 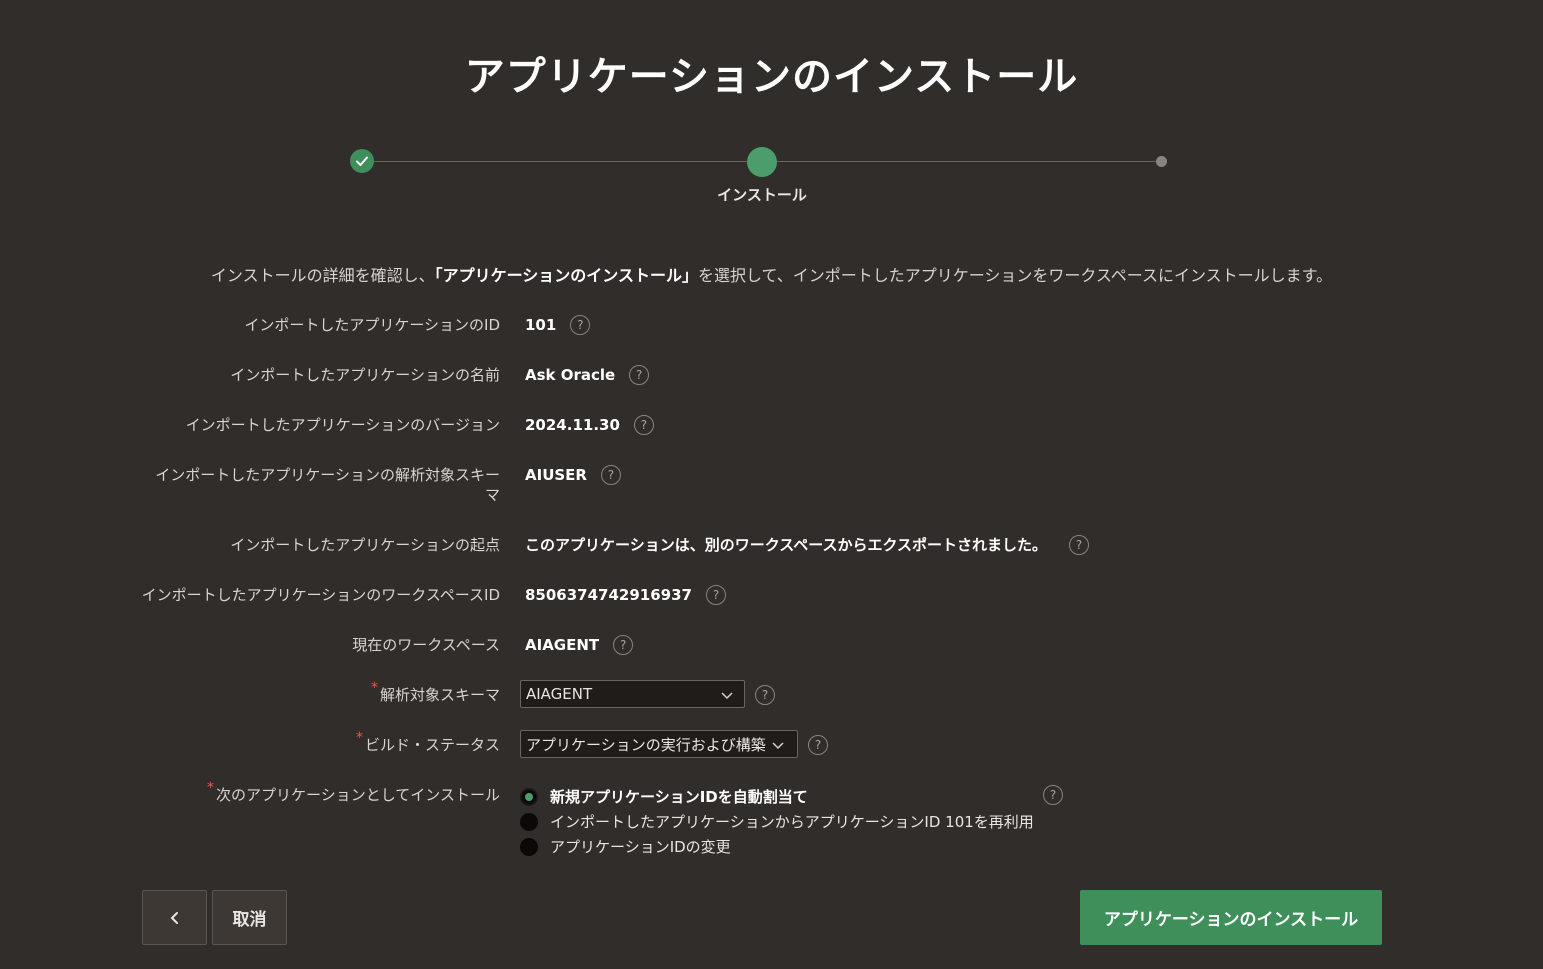 I want to click on field-label: * 次のアプリケーションとしてインストール, so click(x=353, y=792).